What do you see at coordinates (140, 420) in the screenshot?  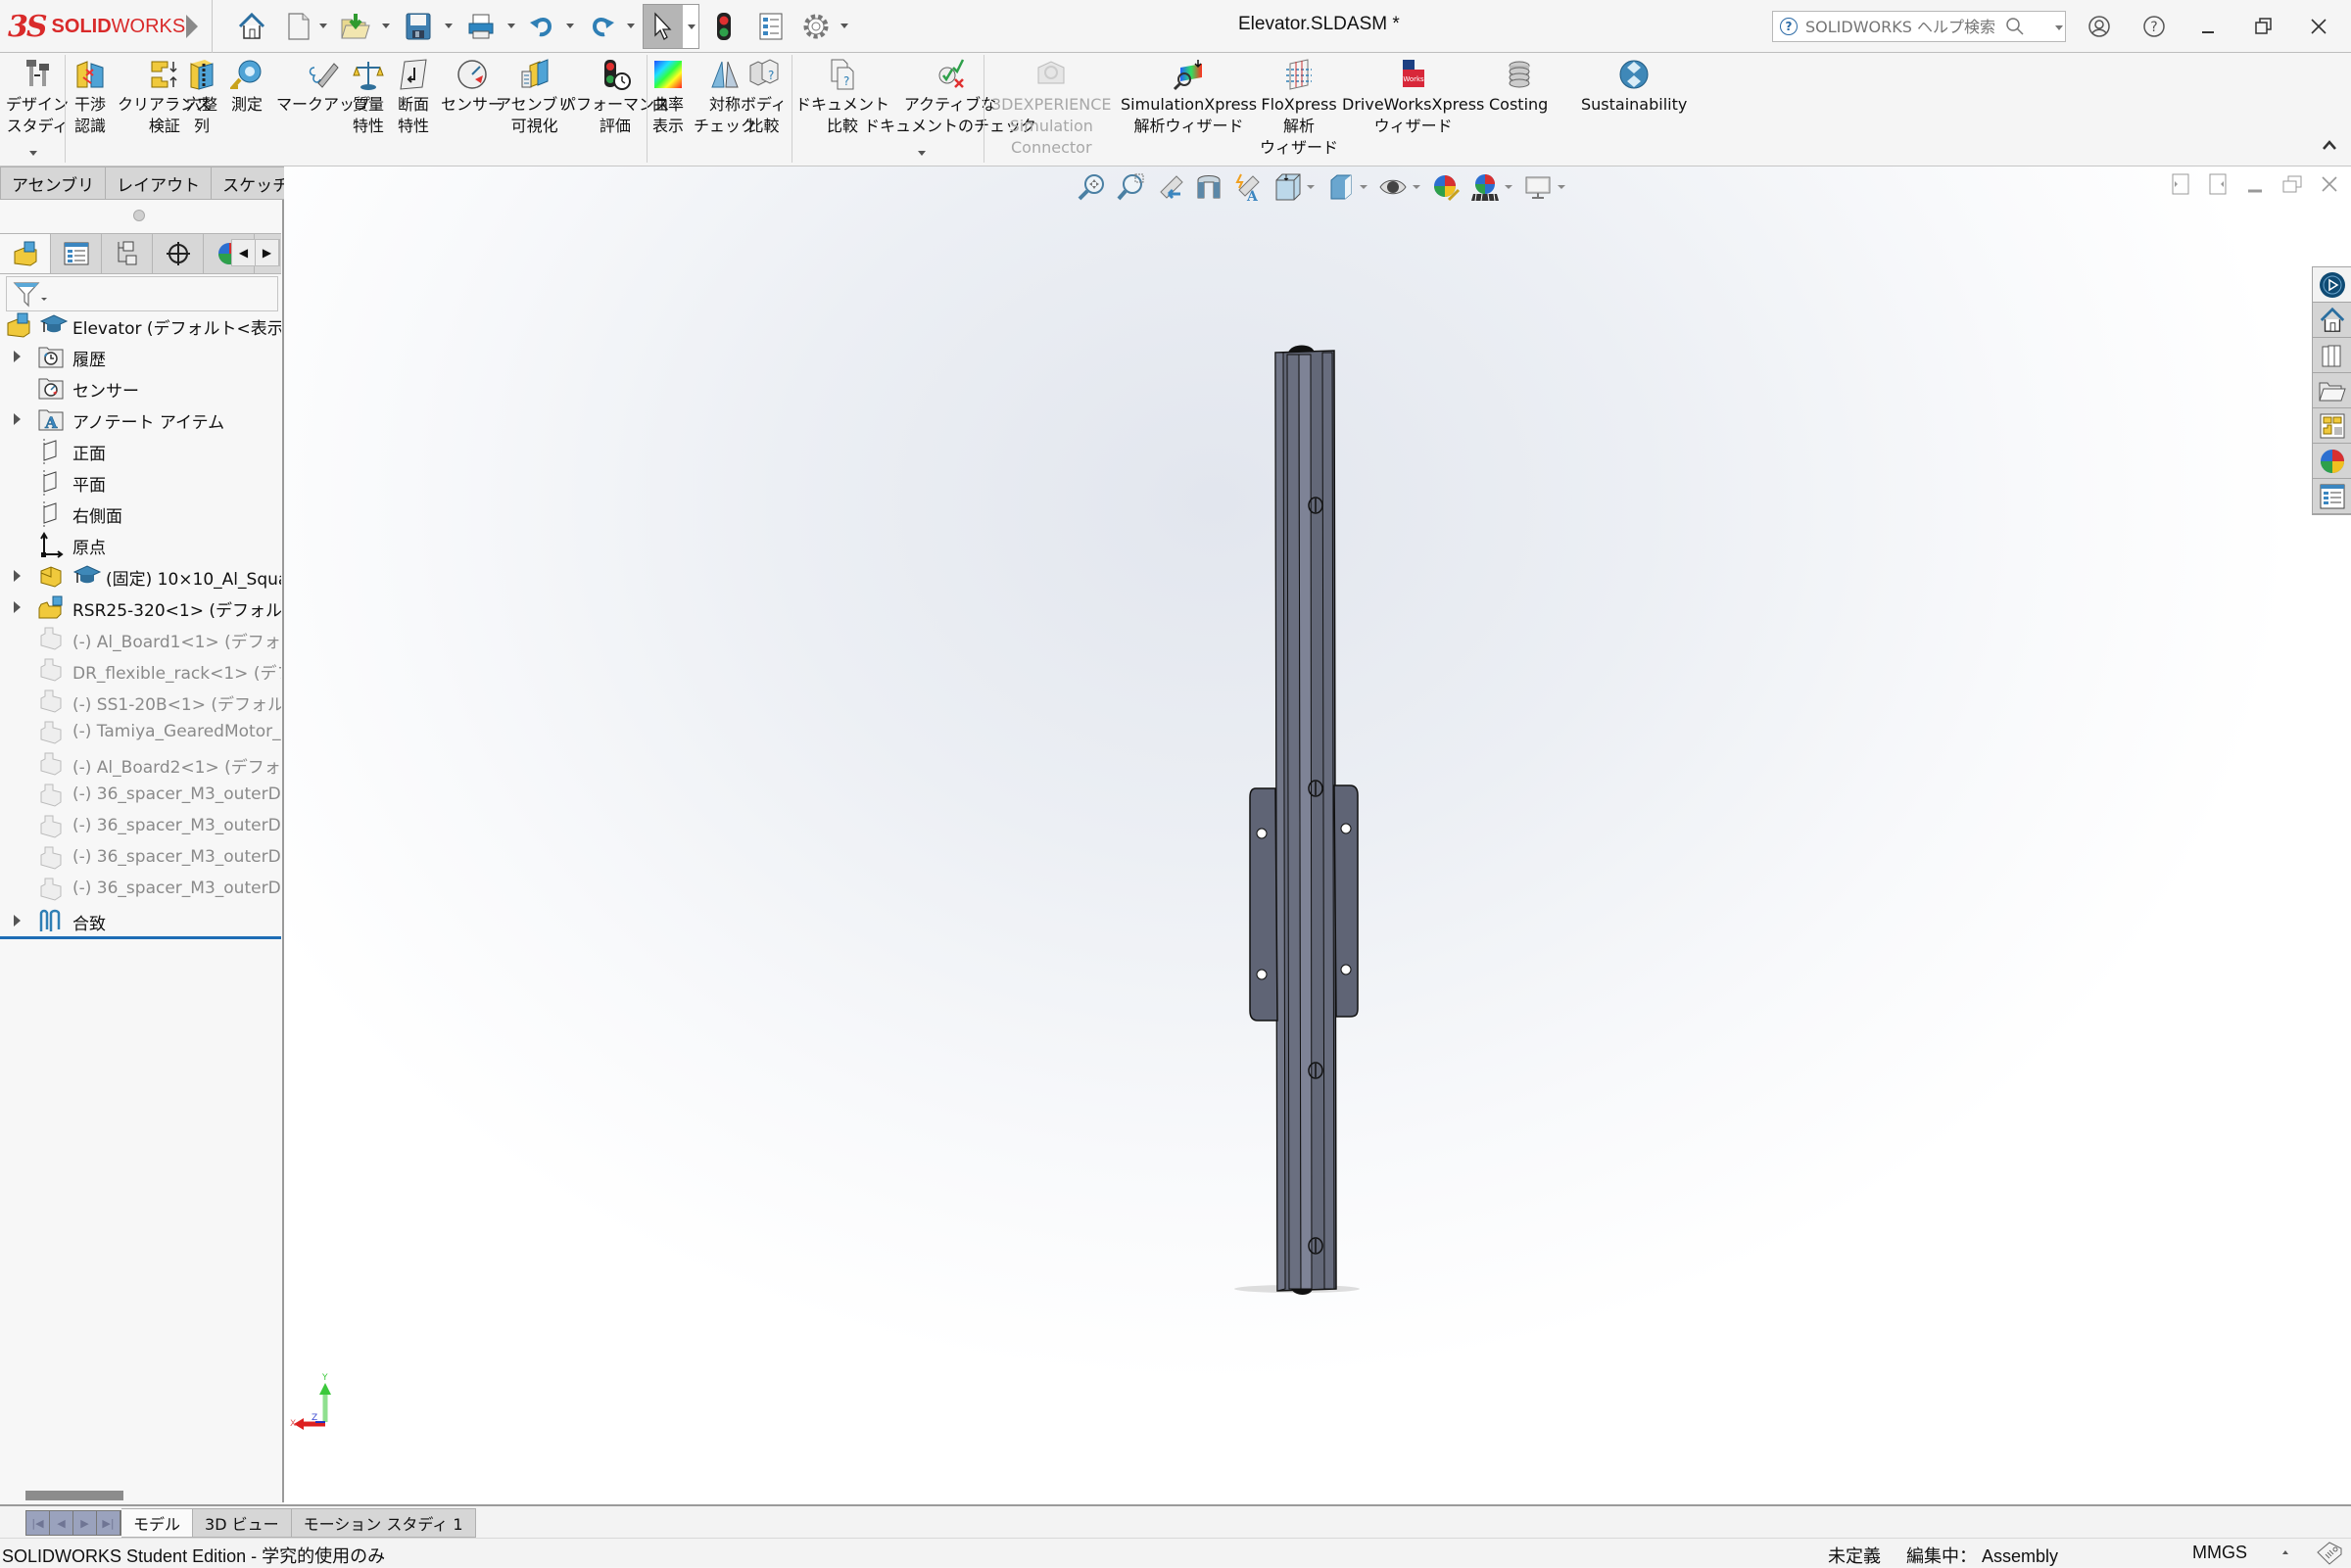 I see `tree-item: A アノテート アイテム` at bounding box center [140, 420].